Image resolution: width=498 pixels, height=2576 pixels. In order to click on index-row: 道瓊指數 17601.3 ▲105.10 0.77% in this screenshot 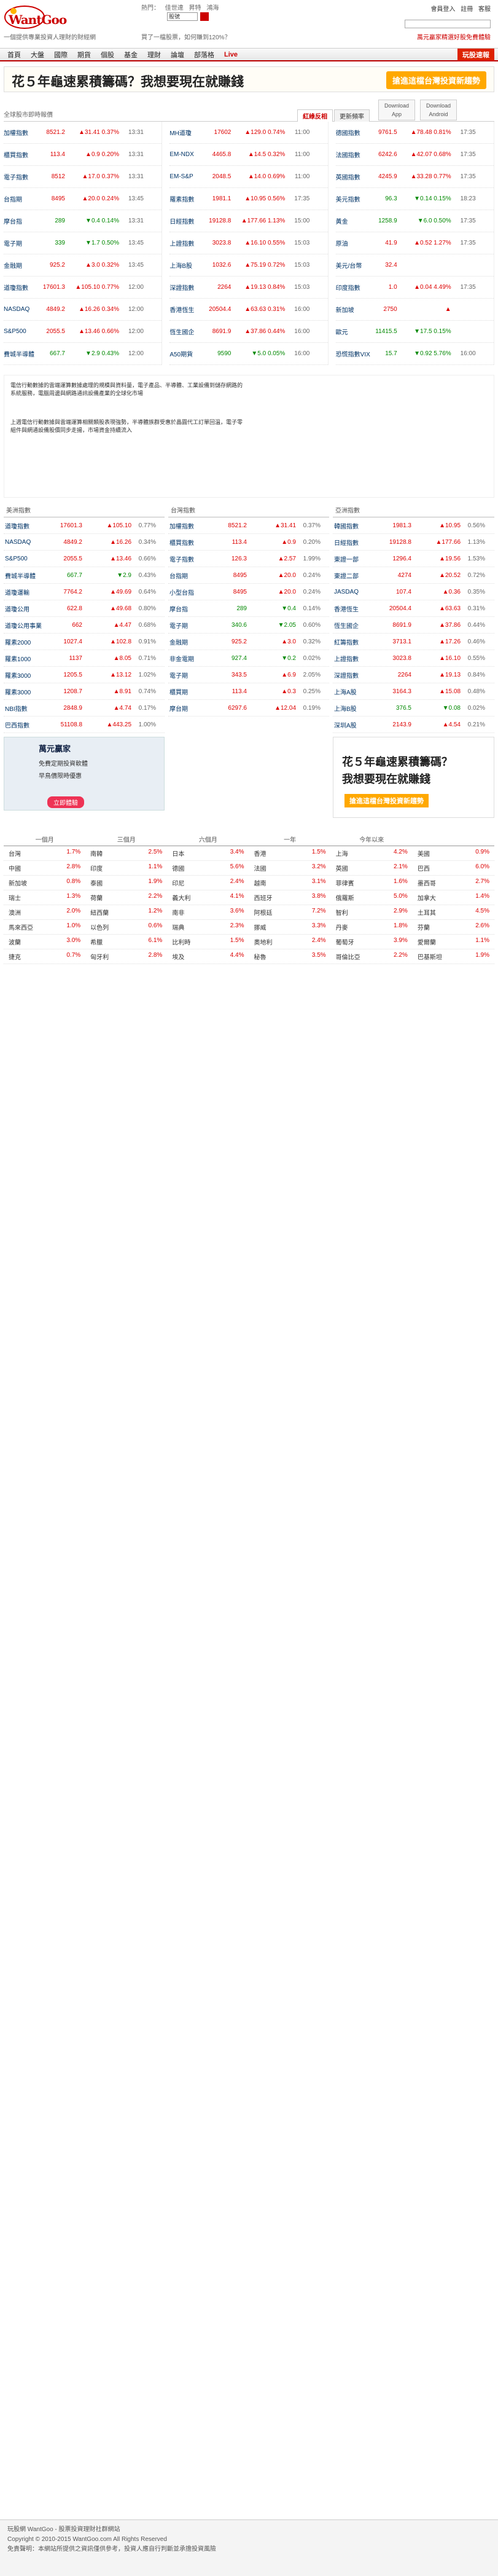, I will do `click(84, 525)`.